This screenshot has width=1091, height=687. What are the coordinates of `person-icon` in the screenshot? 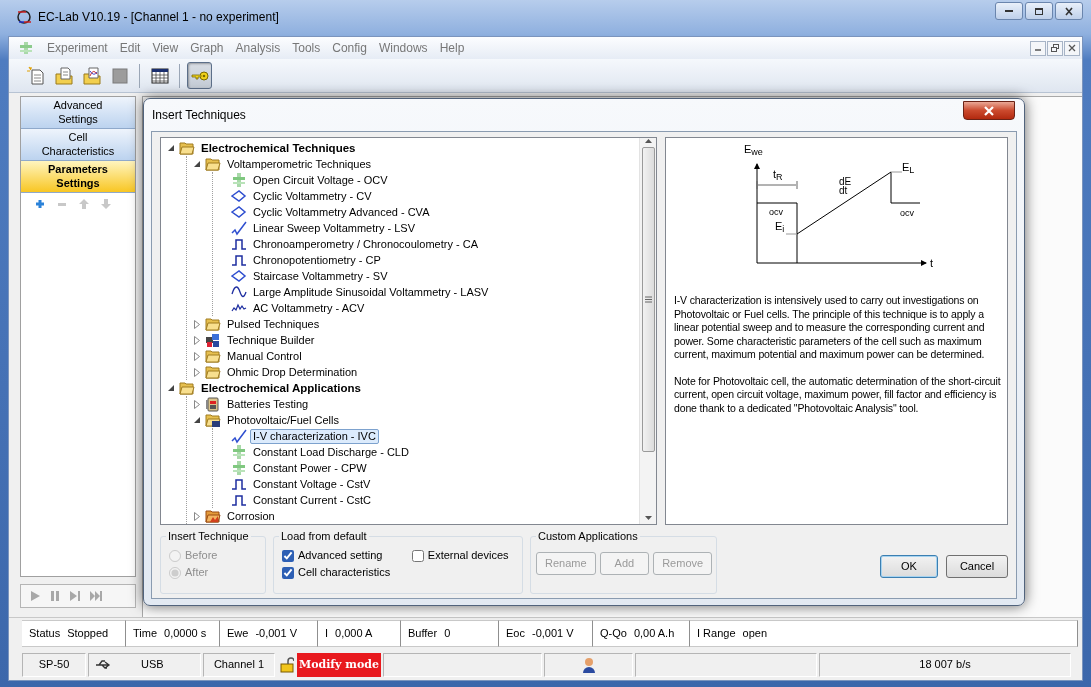 It's located at (588, 665).